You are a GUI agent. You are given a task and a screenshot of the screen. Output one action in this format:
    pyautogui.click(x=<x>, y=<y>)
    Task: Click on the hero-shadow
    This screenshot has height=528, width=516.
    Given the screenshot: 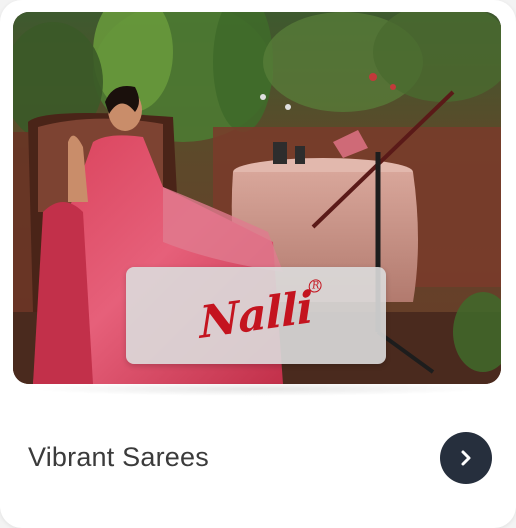 What is the action you would take?
    pyautogui.click(x=258, y=389)
    